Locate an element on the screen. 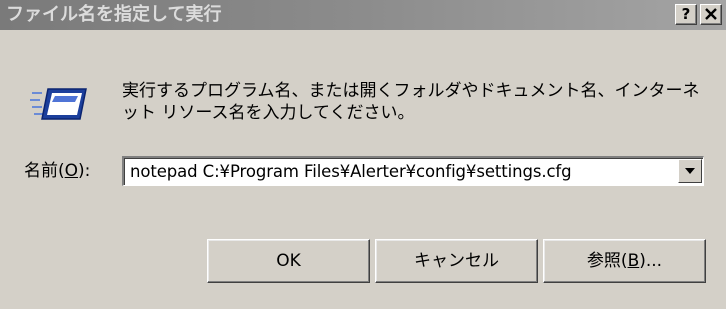 This screenshot has width=726, height=309. name-label-suffix: ): is located at coordinates (84, 171).